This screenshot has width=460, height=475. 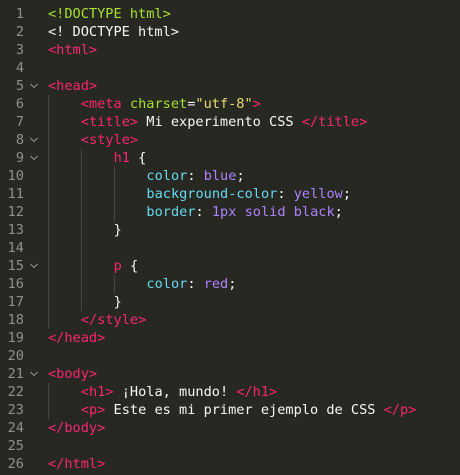 I want to click on code-token: Este es mi primer ejemplo de CSS, so click(x=244, y=410).